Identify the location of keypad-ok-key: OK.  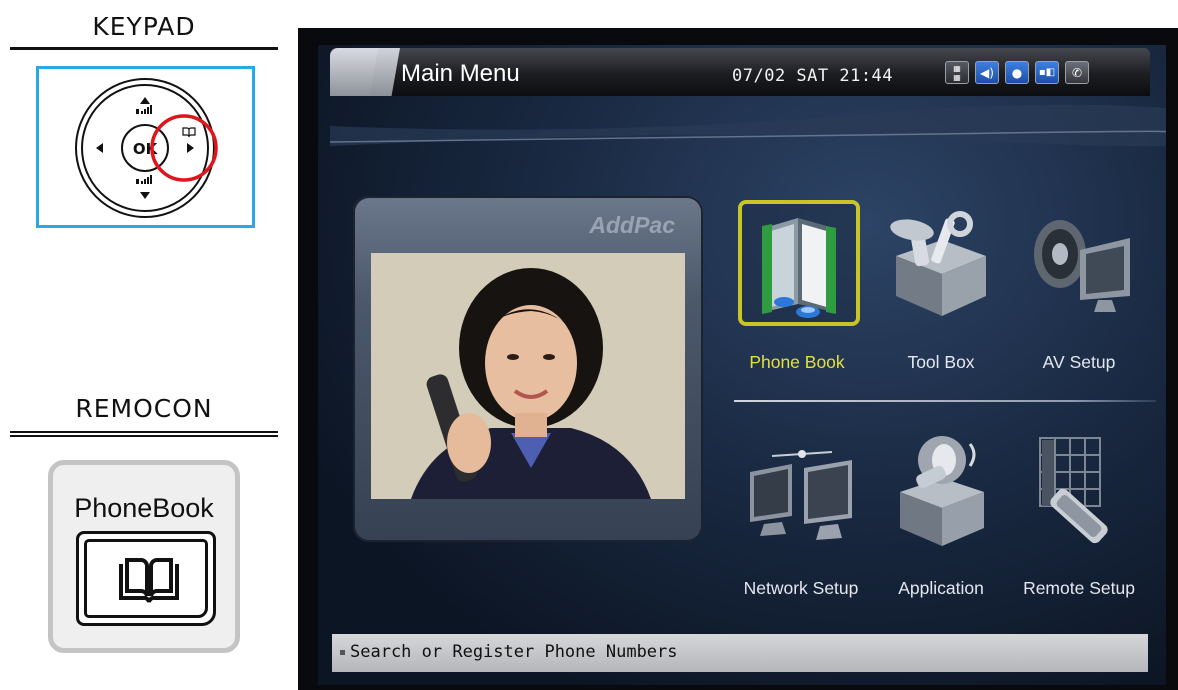
(145, 148).